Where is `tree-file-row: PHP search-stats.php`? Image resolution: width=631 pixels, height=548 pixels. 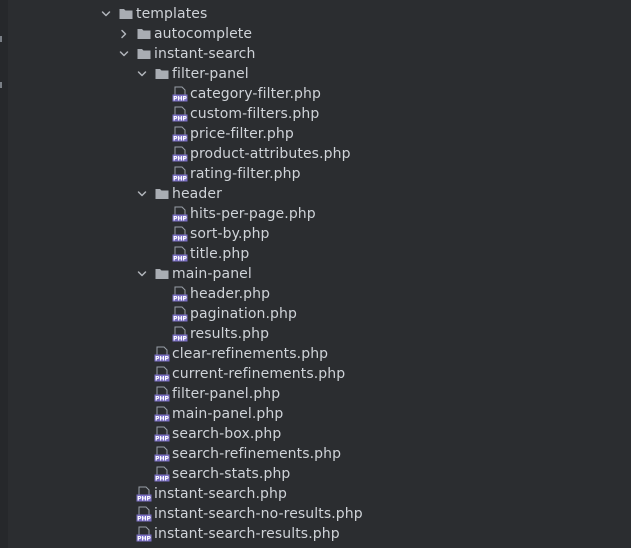
tree-file-row: PHP search-stats.php is located at coordinates (315, 474).